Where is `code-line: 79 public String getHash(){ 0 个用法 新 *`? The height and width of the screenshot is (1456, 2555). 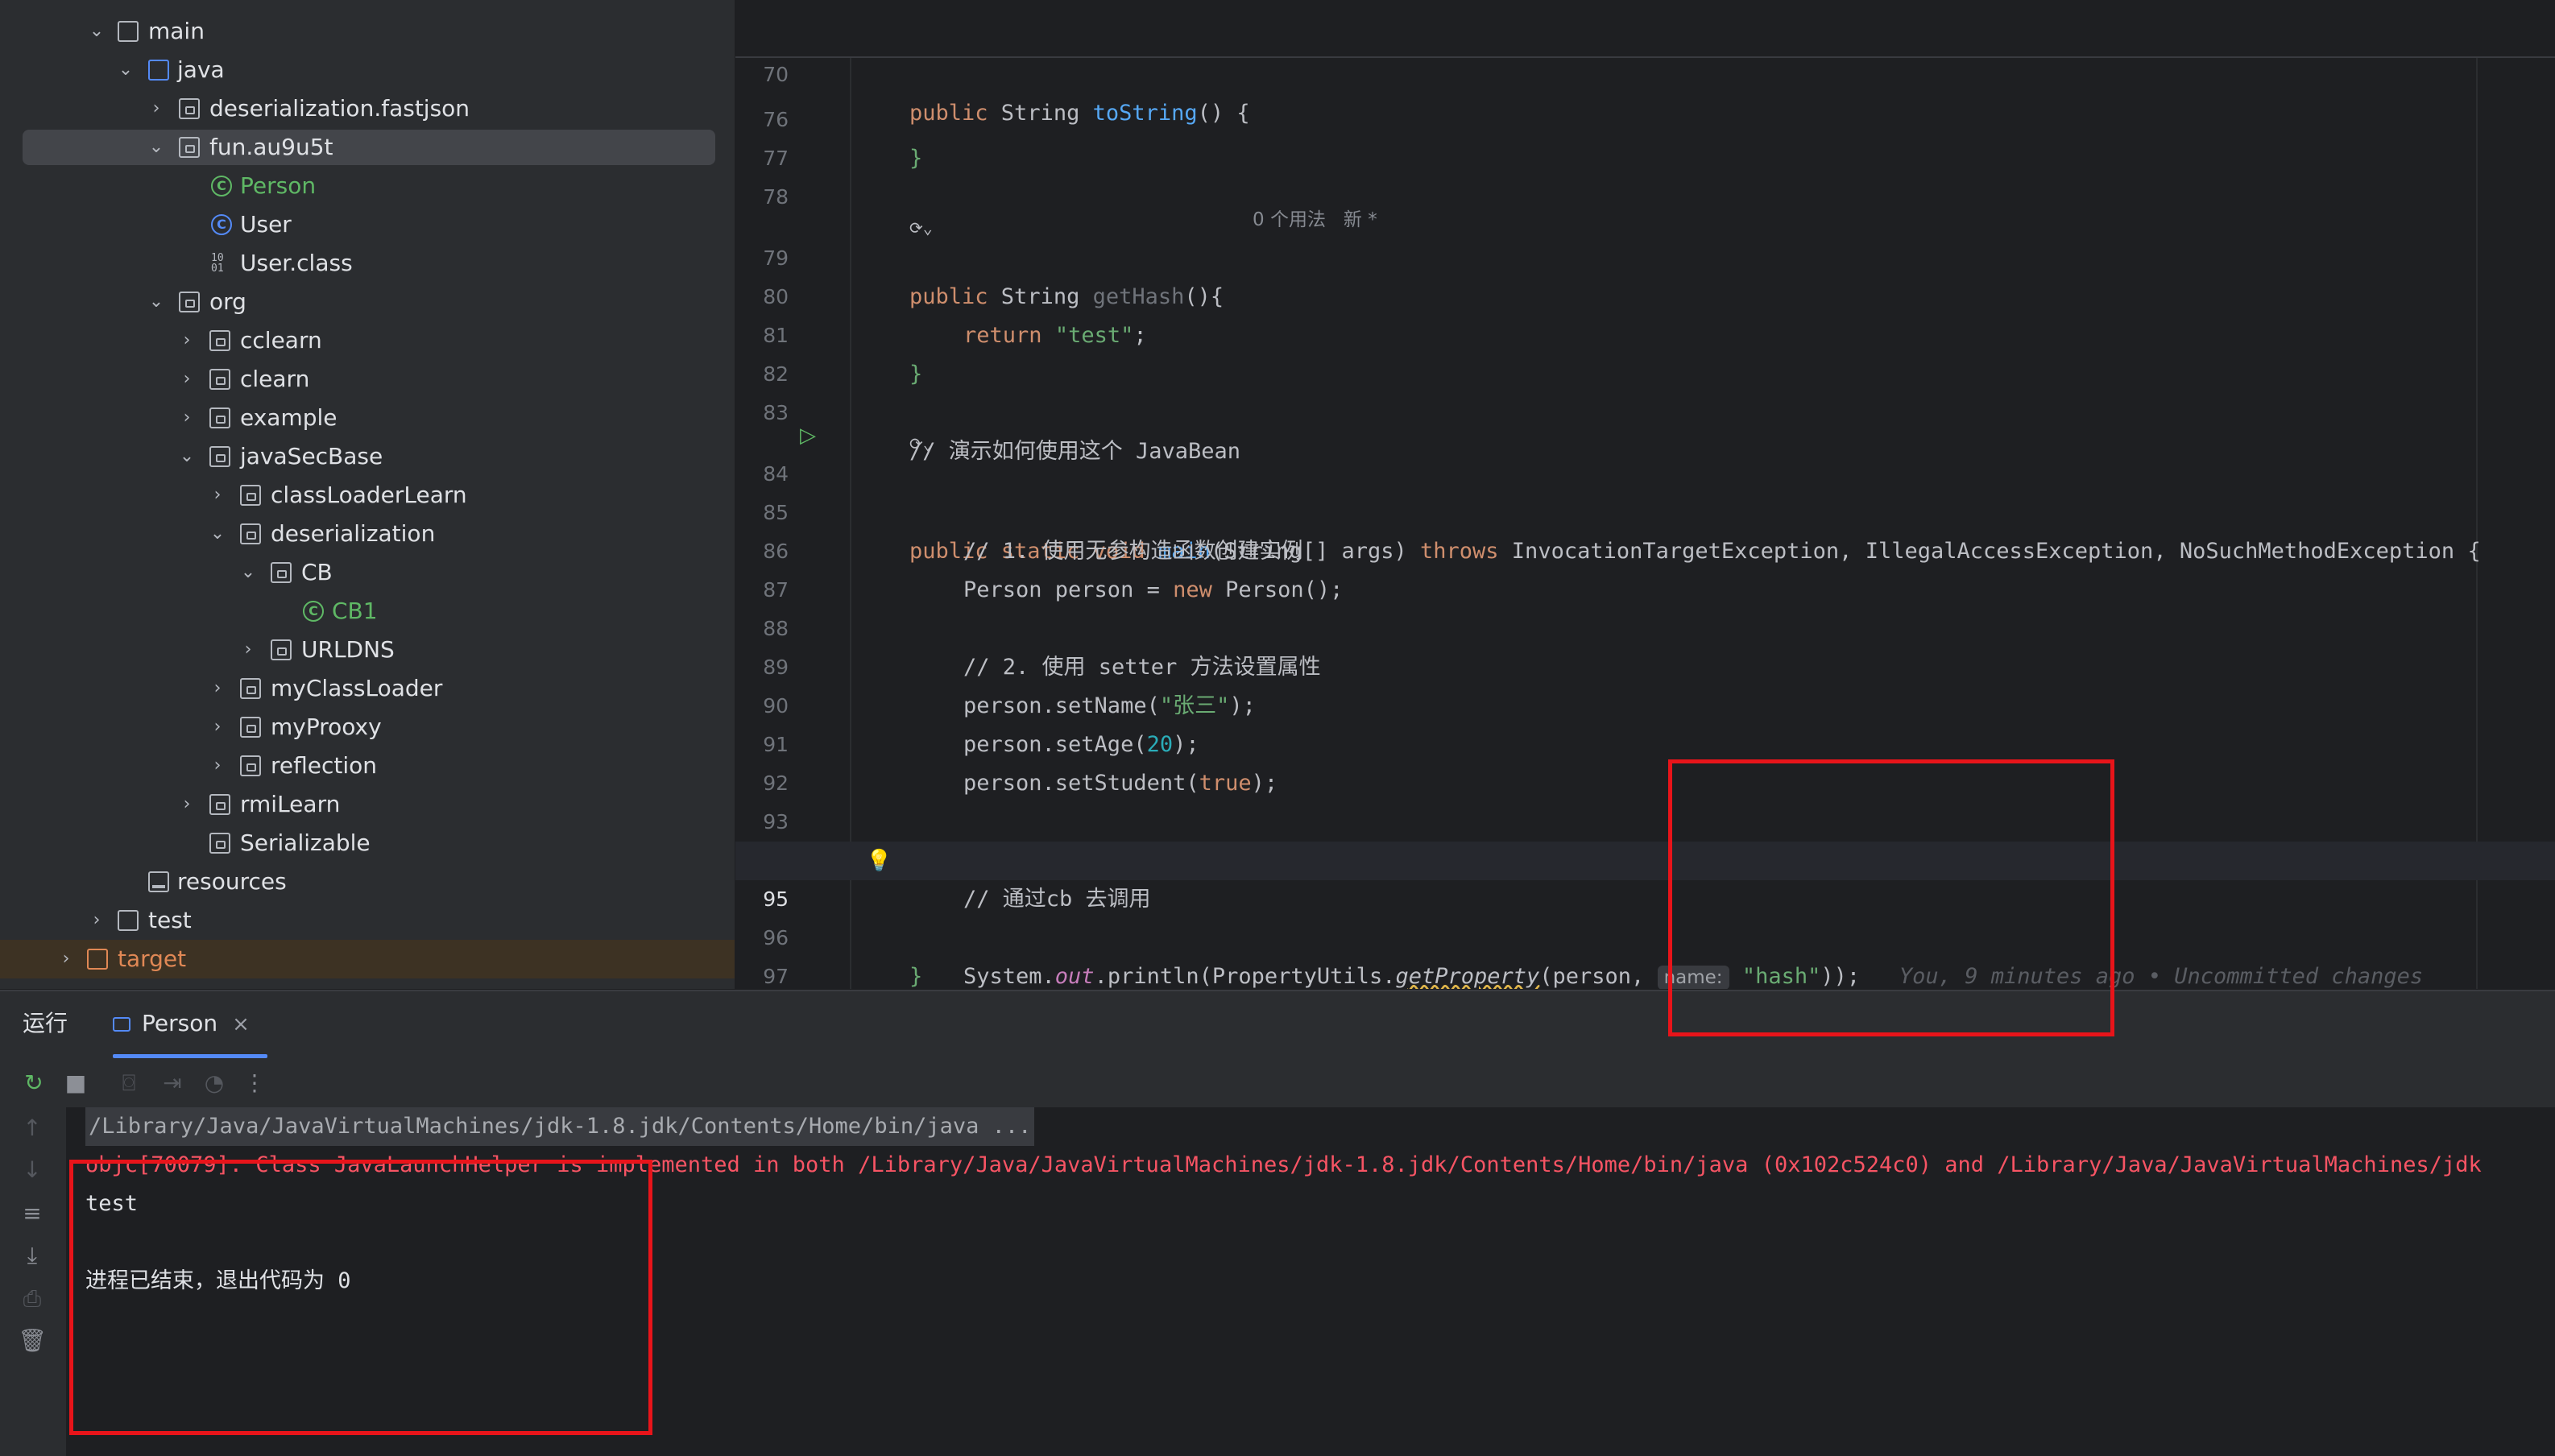
code-line: 79 public String getHash(){ 0 个用法 新 * is located at coordinates (1645, 255).